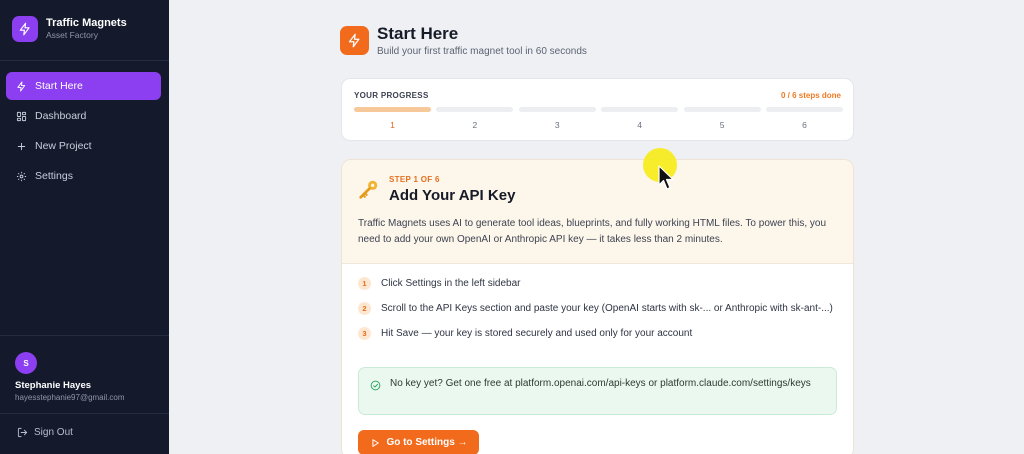 This screenshot has width=1024, height=454. Describe the element at coordinates (364, 283) in the screenshot. I see `step-number-badge: 1` at that location.